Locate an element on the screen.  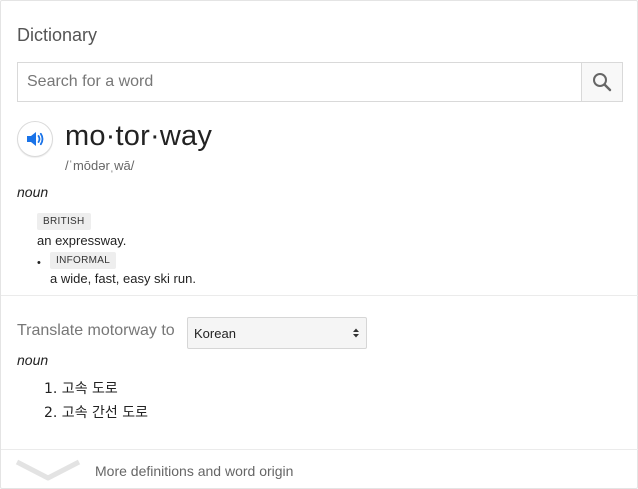
pronunciation-button is located at coordinates (35, 139).